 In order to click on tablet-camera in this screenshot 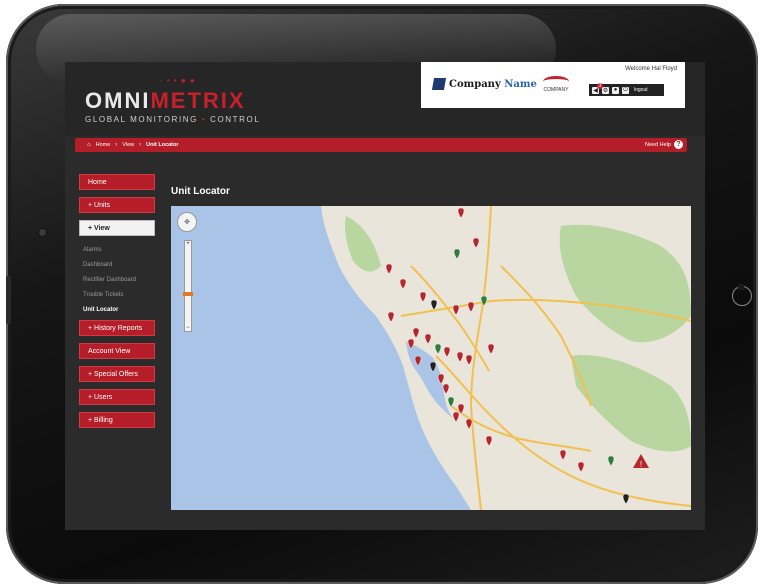, I will do `click(42, 232)`.